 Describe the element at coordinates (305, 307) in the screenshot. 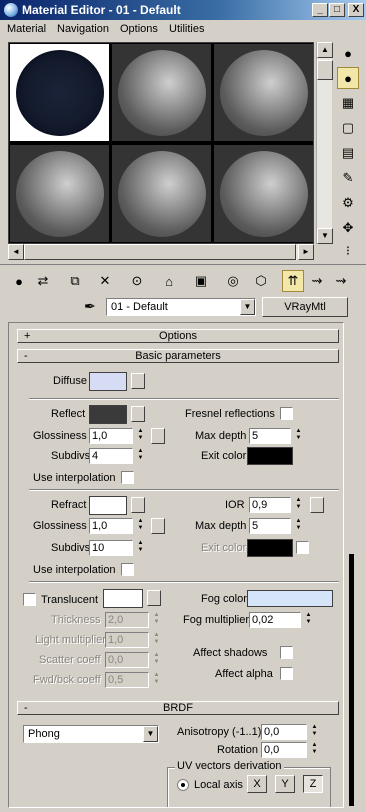

I see `material-type-button: VRayMtl` at that location.